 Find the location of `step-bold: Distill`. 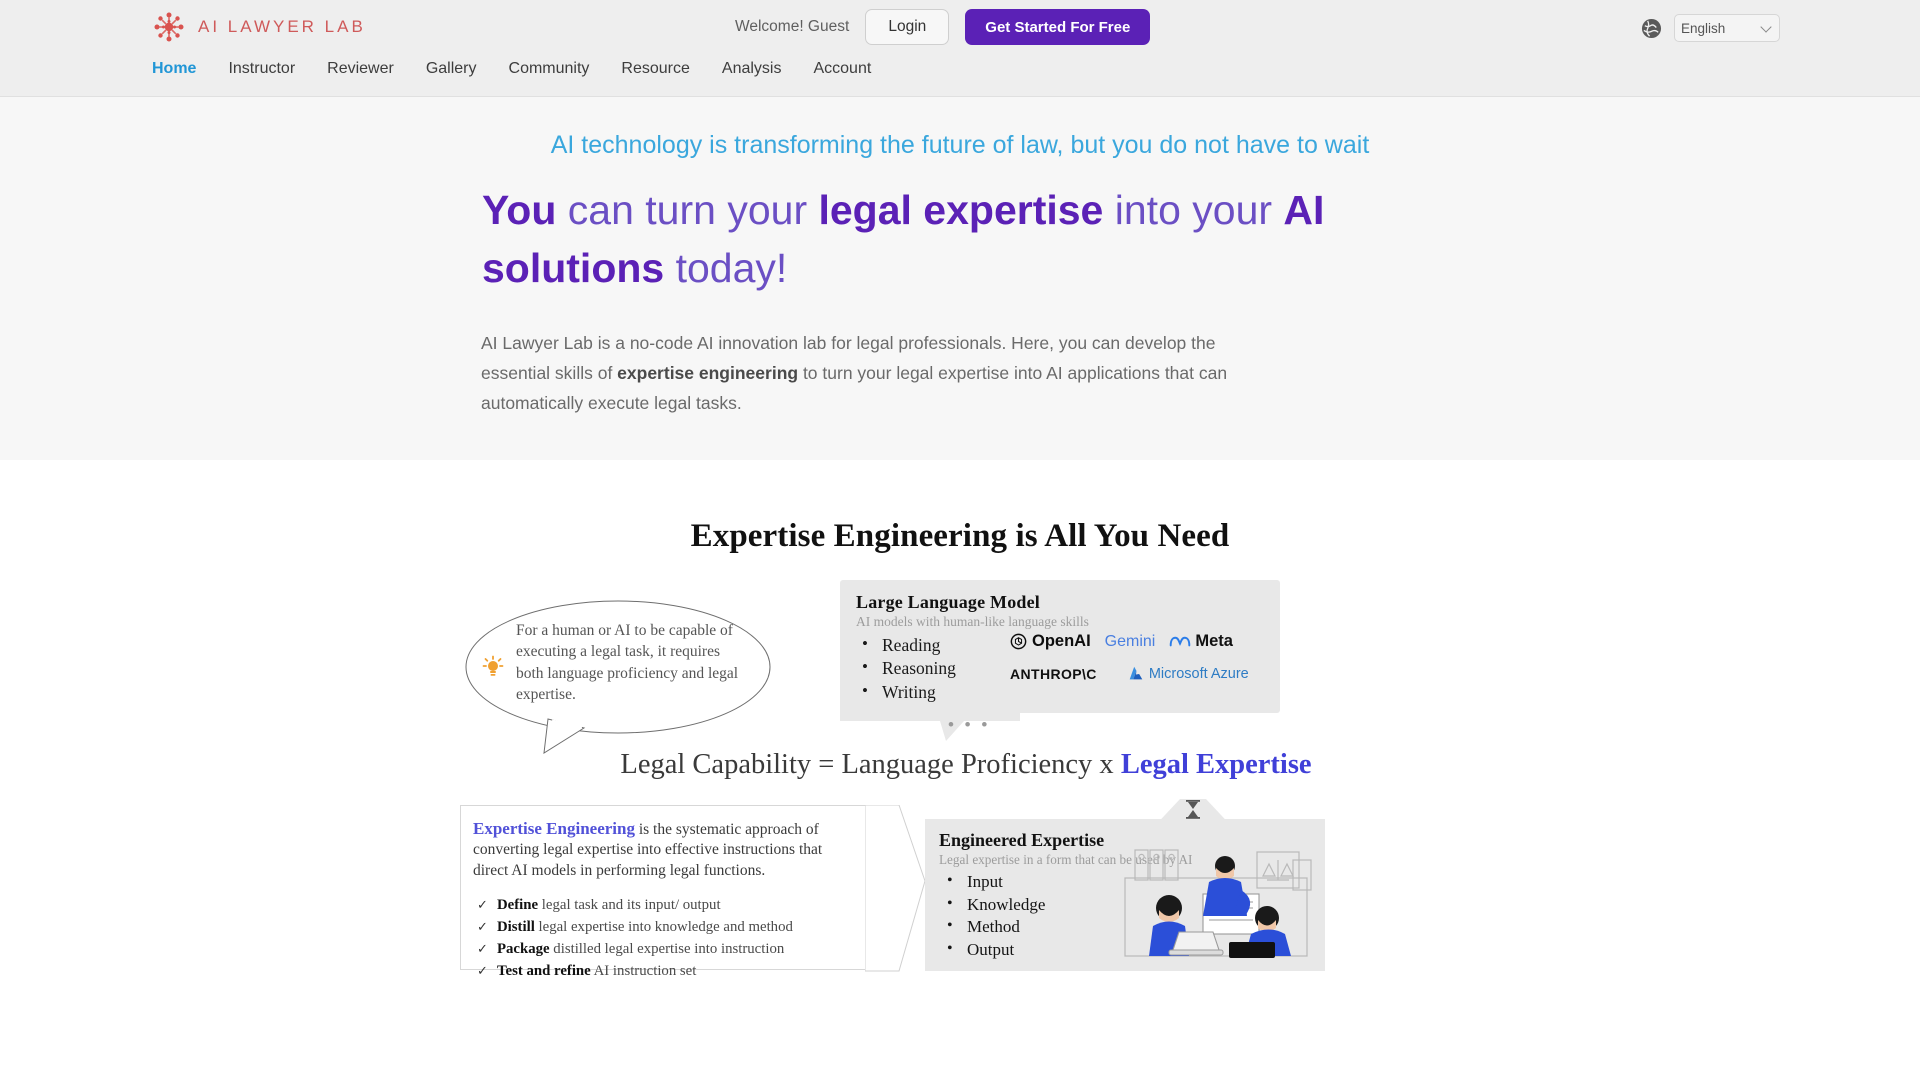

step-bold: Distill is located at coordinates (516, 927).